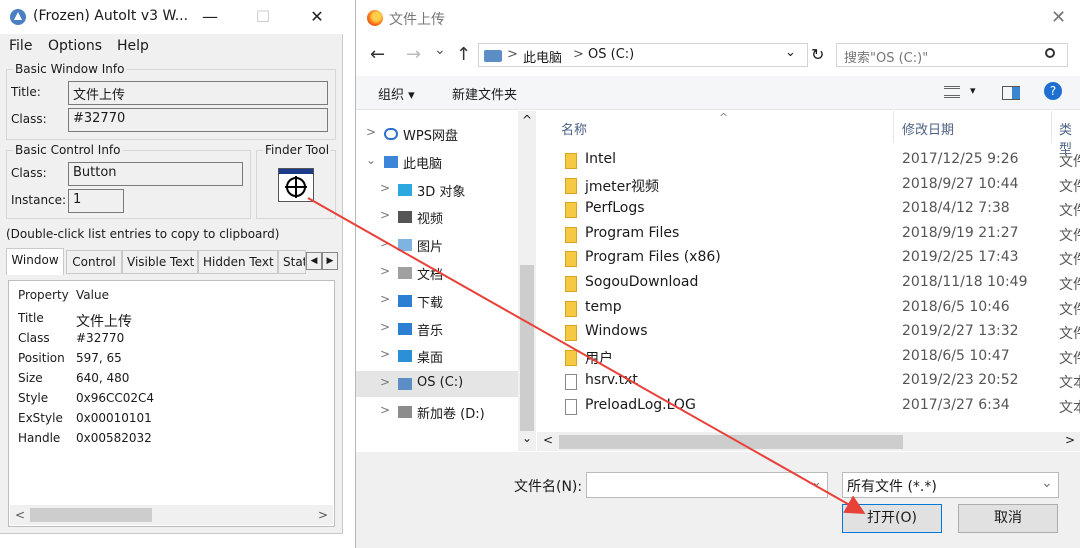 This screenshot has width=1080, height=548. Describe the element at coordinates (210, 17) in the screenshot. I see `minimize-button: —` at that location.